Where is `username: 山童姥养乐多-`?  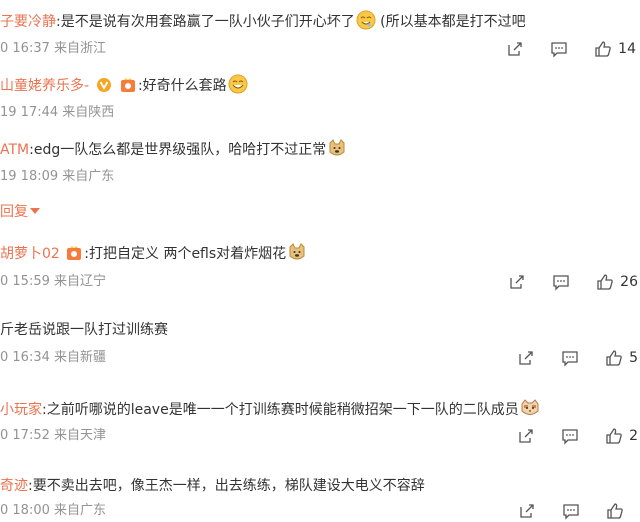 username: 山童姥养乐多- is located at coordinates (44, 86).